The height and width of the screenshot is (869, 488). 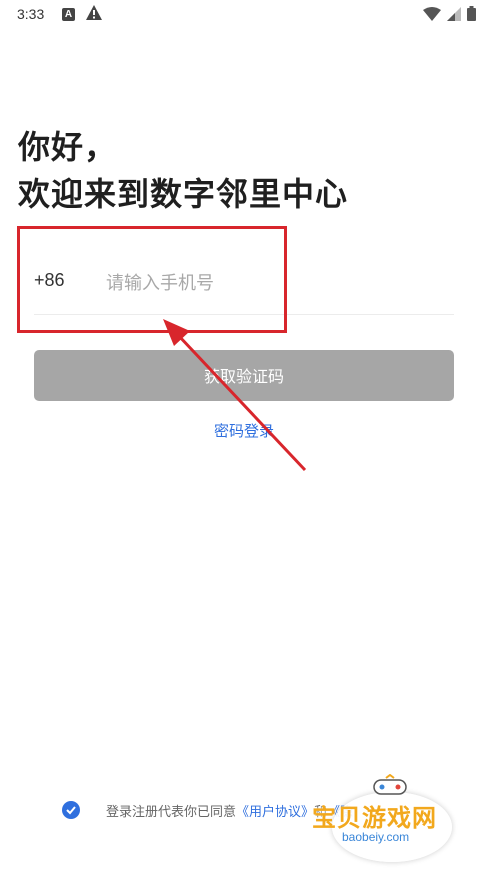 What do you see at coordinates (275, 810) in the screenshot?
I see `user-agreement-link: 《用户协议》` at bounding box center [275, 810].